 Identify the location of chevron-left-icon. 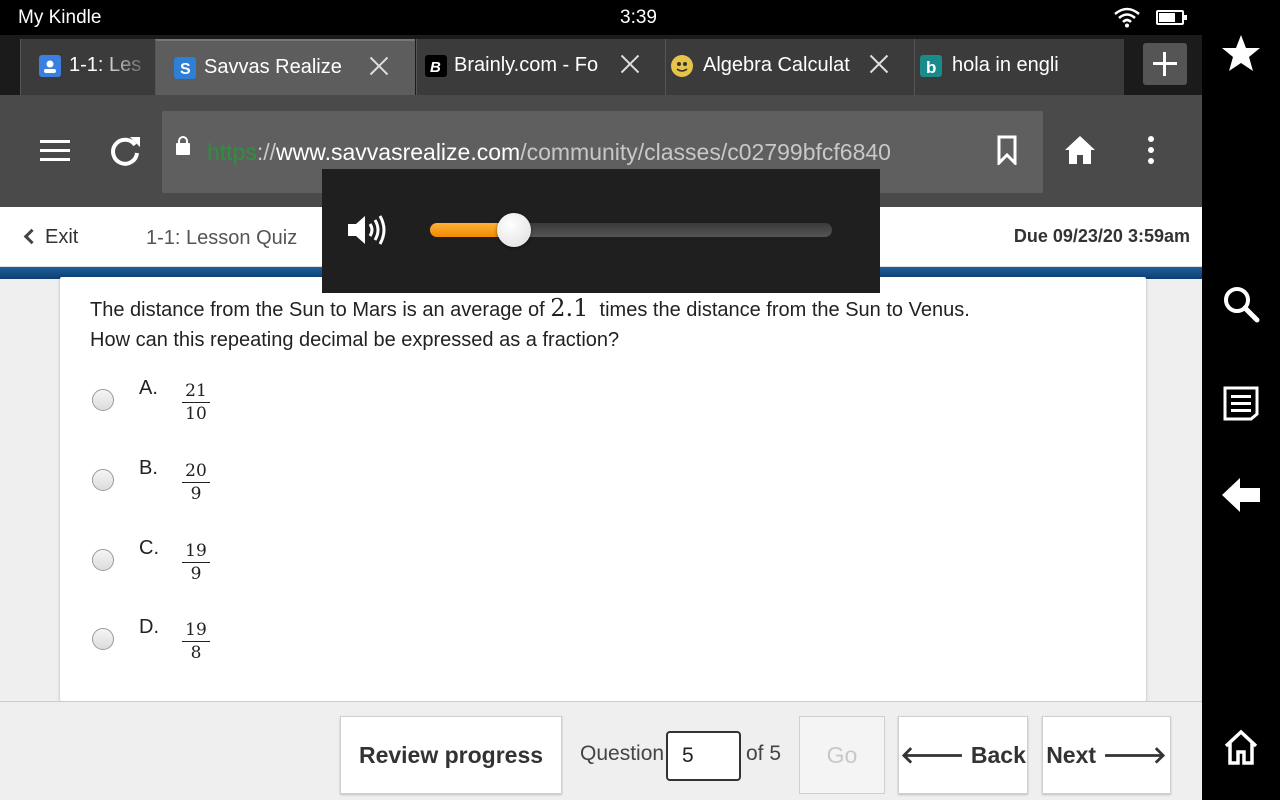
(31, 236).